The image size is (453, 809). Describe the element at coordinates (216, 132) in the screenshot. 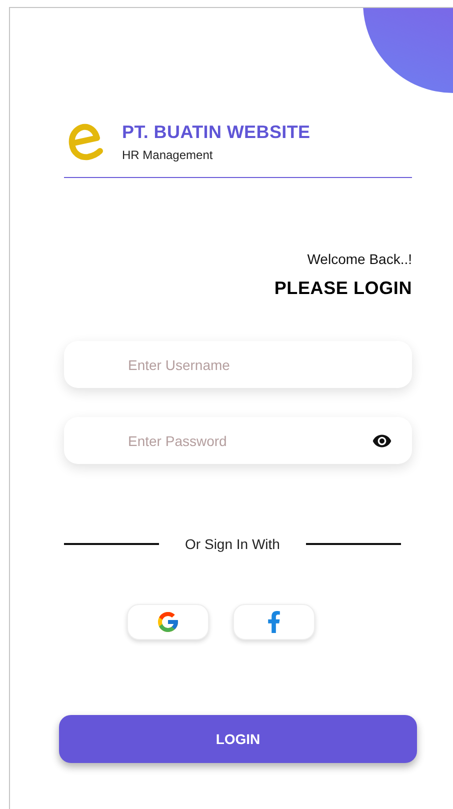

I see `company-name: PT. BUATIN WEBSITE` at that location.